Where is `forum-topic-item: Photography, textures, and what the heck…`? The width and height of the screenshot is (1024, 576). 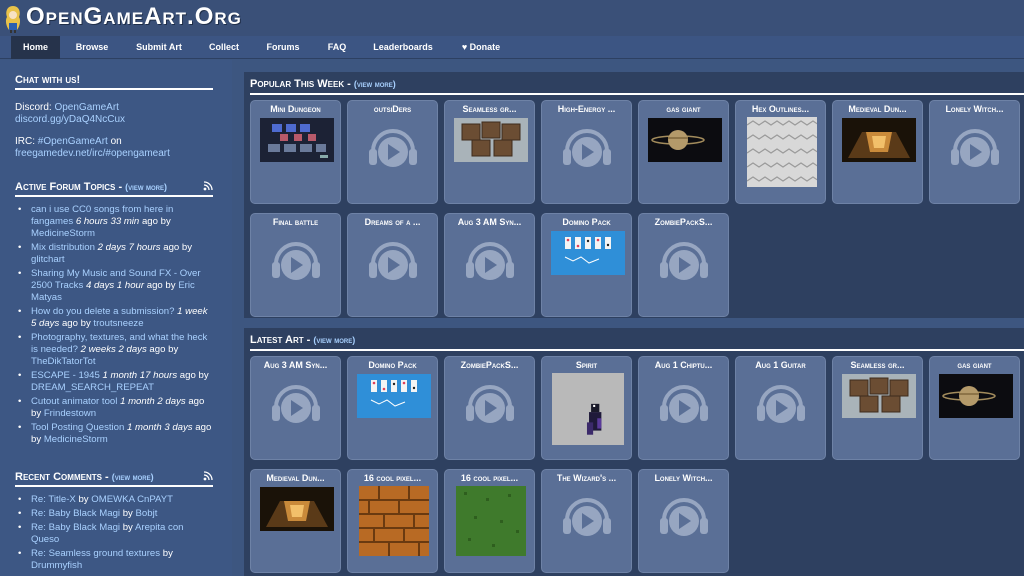
forum-topic-item: Photography, textures, and what the heck… is located at coordinates (114, 350).